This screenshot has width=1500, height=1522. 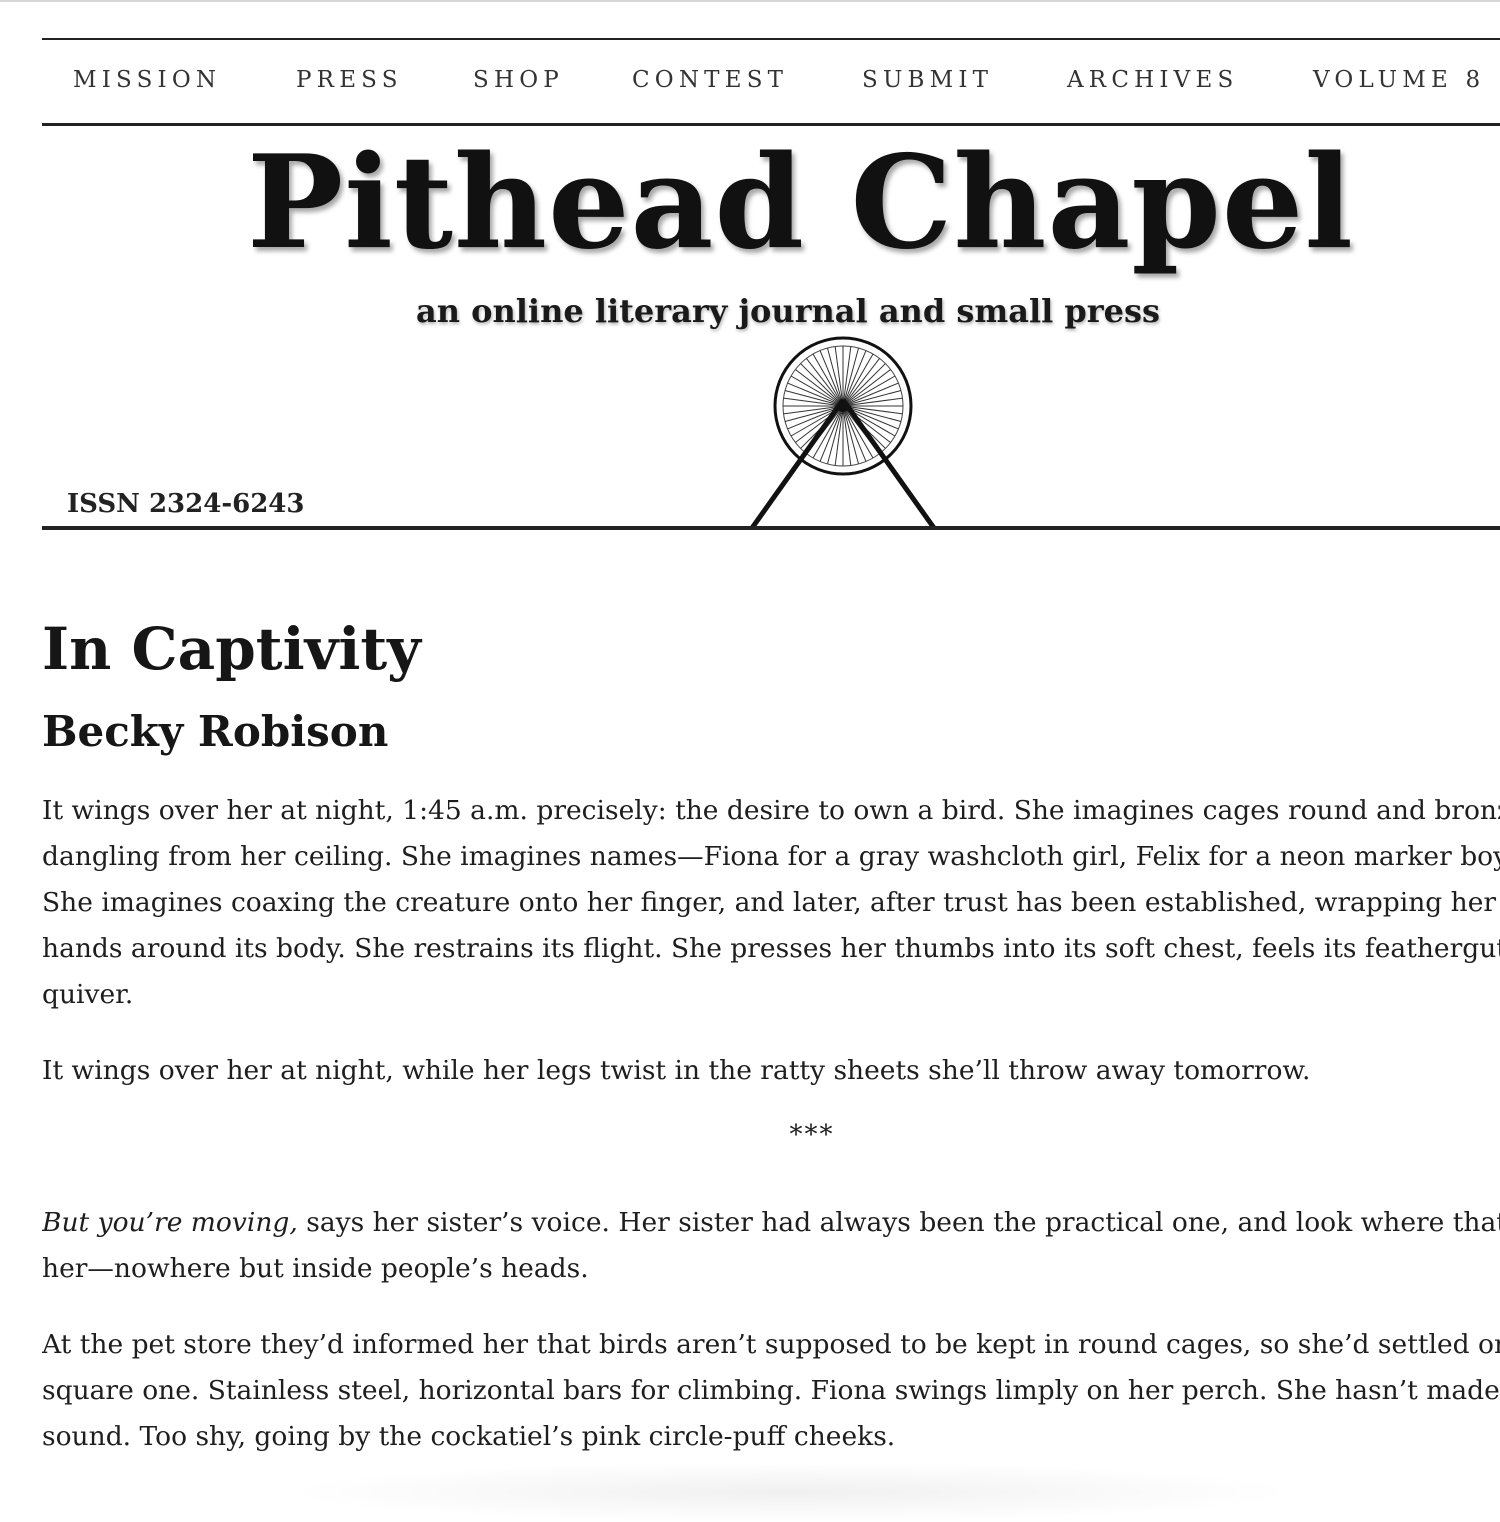 I want to click on nav-mission-link: MISSION, so click(x=147, y=80).